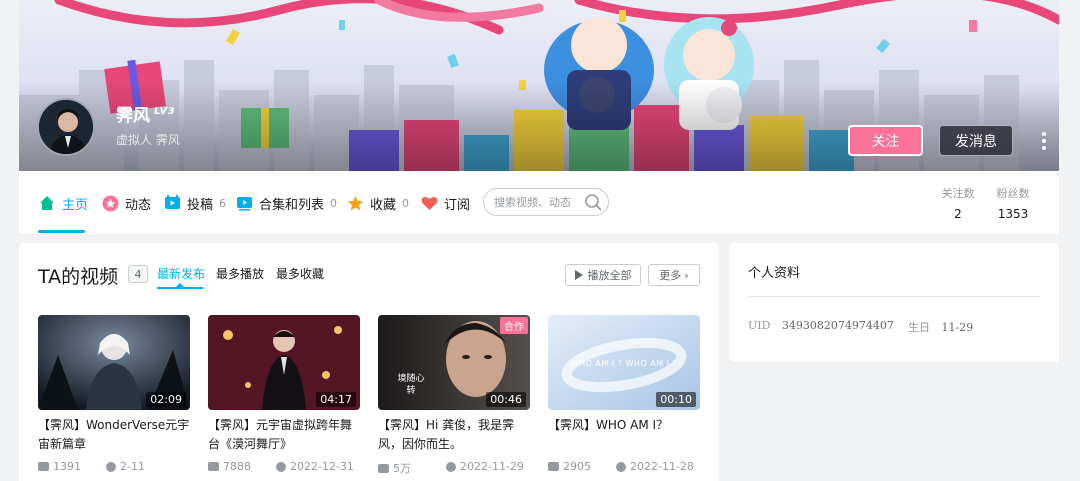 The height and width of the screenshot is (481, 1080). I want to click on star-icon, so click(110, 203).